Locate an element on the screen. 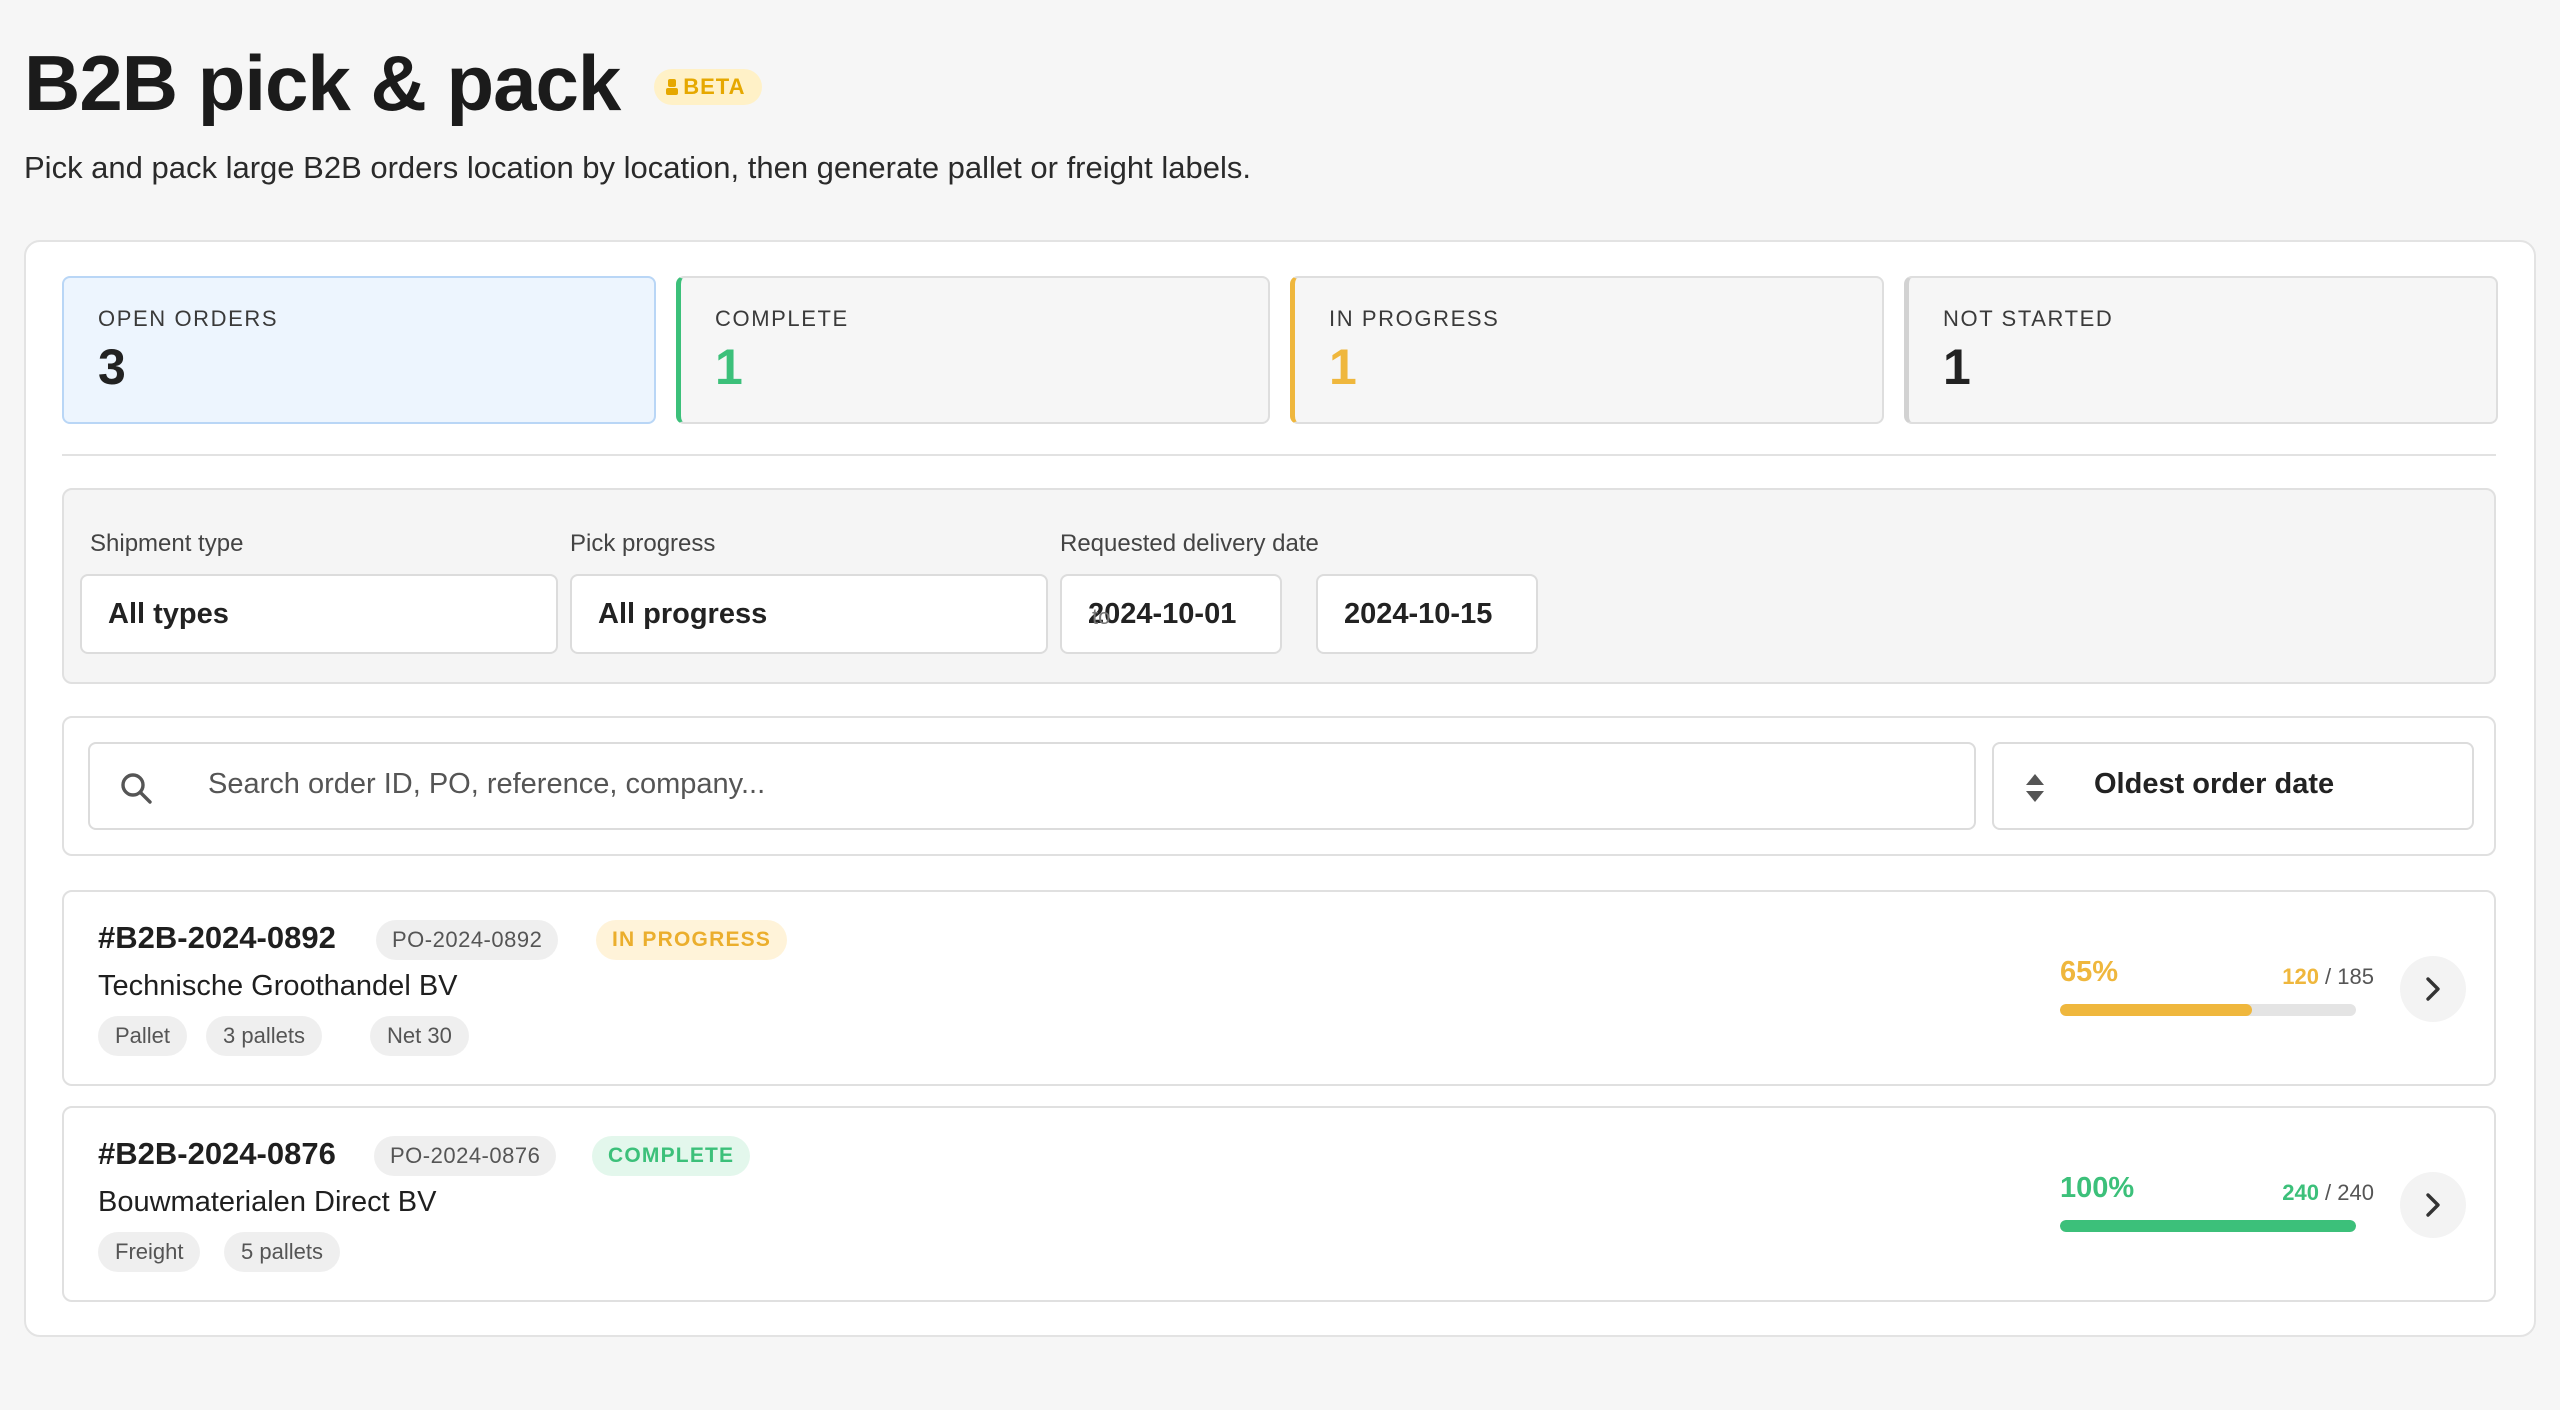 This screenshot has width=2560, height=1410. stat-label: COMPLETE is located at coordinates (782, 318).